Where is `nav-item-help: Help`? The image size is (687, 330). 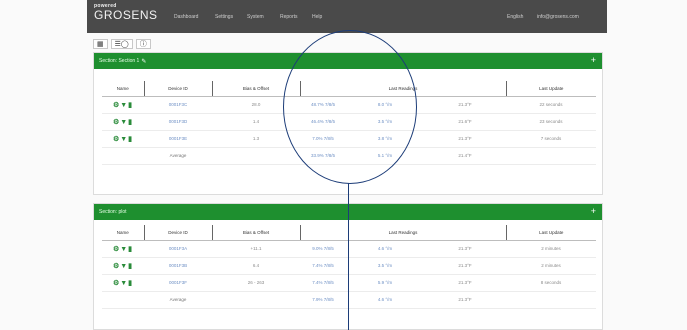
nav-item-help: Help is located at coordinates (317, 17).